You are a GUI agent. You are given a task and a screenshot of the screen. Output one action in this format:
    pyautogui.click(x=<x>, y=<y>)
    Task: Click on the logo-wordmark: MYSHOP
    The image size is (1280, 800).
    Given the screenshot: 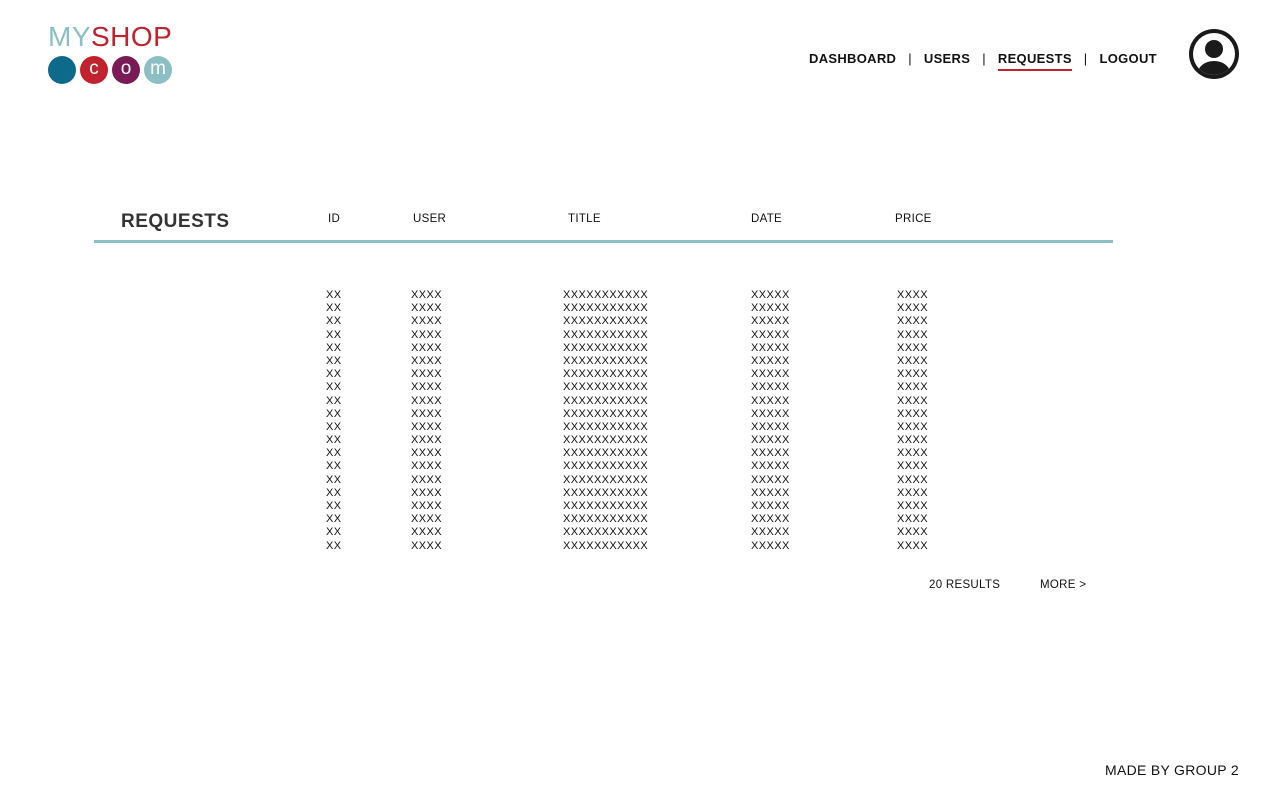 What is the action you would take?
    pyautogui.click(x=110, y=37)
    